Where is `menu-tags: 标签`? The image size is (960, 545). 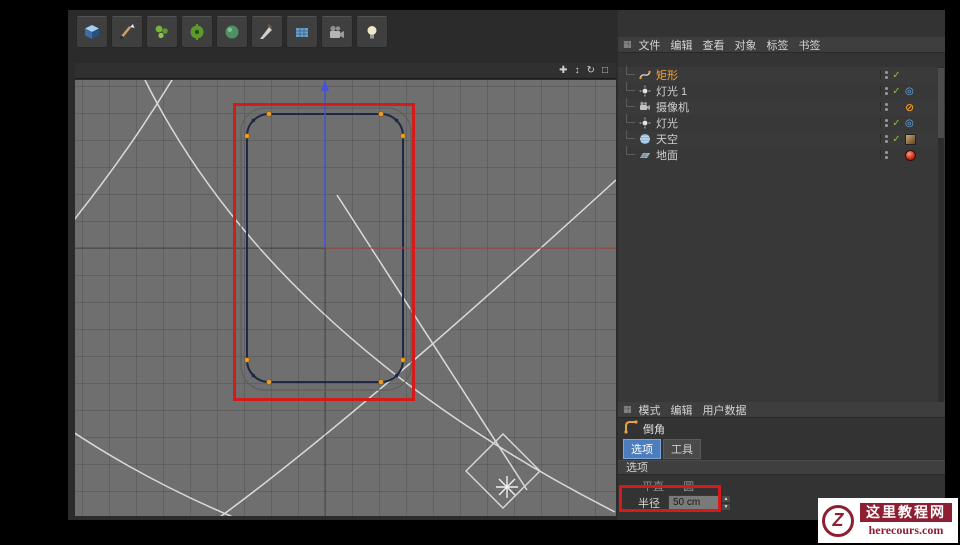 menu-tags: 标签 is located at coordinates (778, 45).